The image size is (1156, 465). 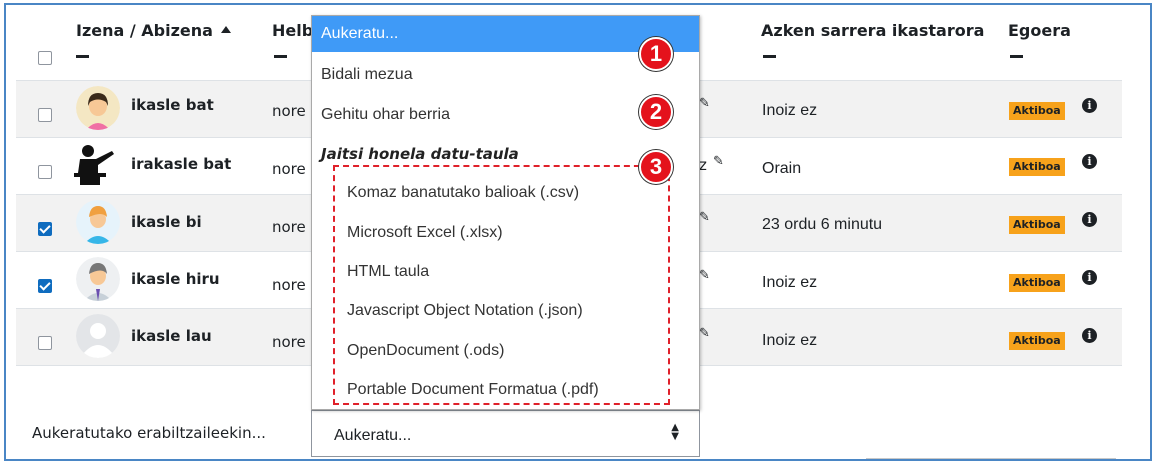 I want to click on divider, so click(x=991, y=458).